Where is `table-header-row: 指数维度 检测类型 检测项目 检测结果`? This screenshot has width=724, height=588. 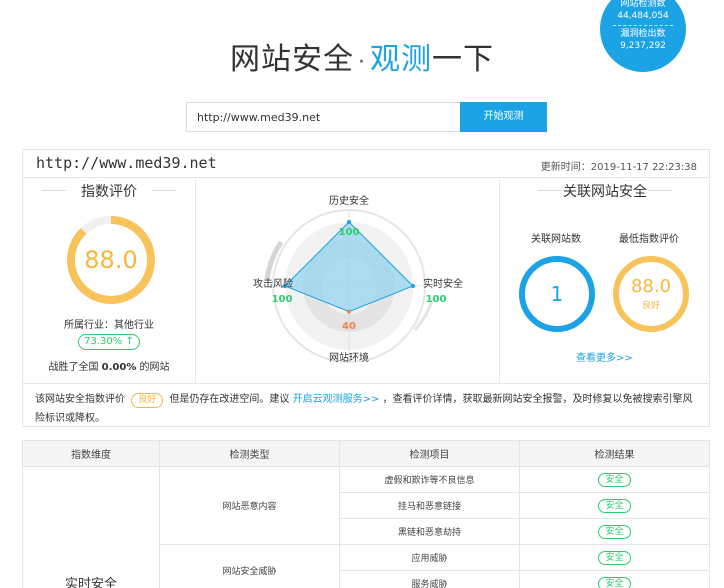
table-header-row: 指数维度 检测类型 检测项目 检测结果 is located at coordinates (366, 453).